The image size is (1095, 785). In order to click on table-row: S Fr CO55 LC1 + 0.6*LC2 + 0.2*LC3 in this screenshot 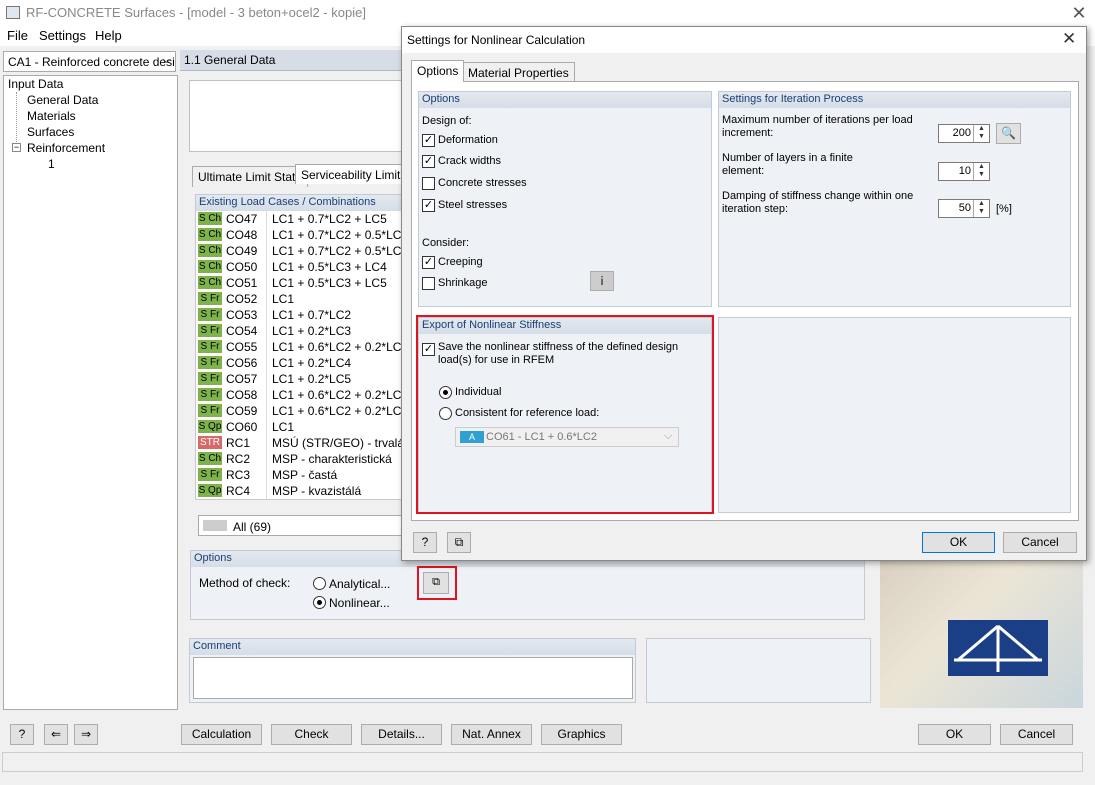, I will do `click(300, 347)`.